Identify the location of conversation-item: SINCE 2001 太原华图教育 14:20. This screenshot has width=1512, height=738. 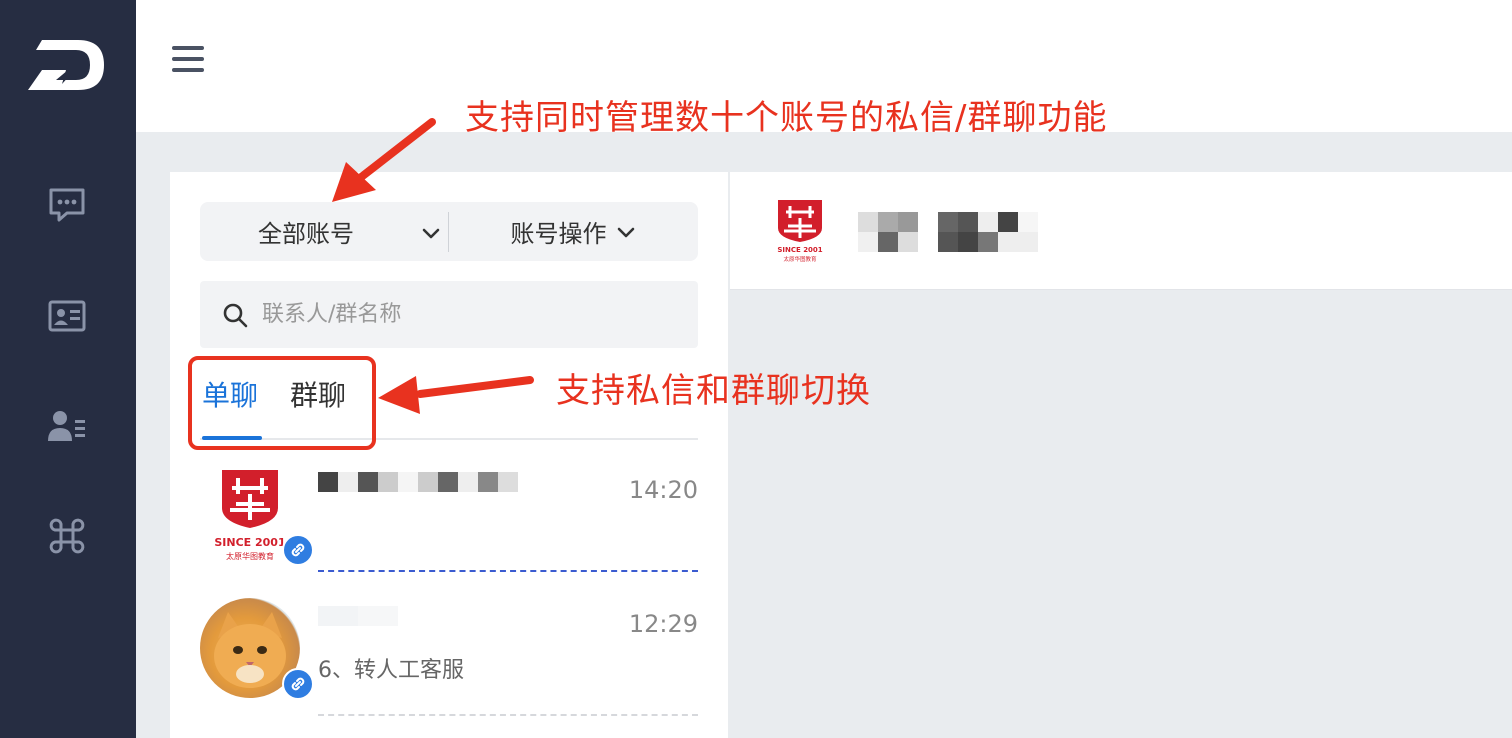
(449, 529).